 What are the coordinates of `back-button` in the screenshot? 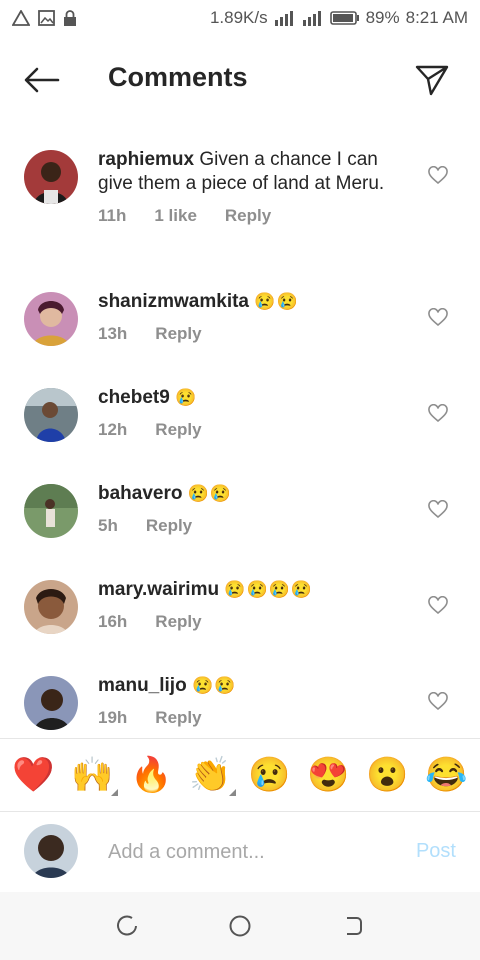 It's located at (42, 80).